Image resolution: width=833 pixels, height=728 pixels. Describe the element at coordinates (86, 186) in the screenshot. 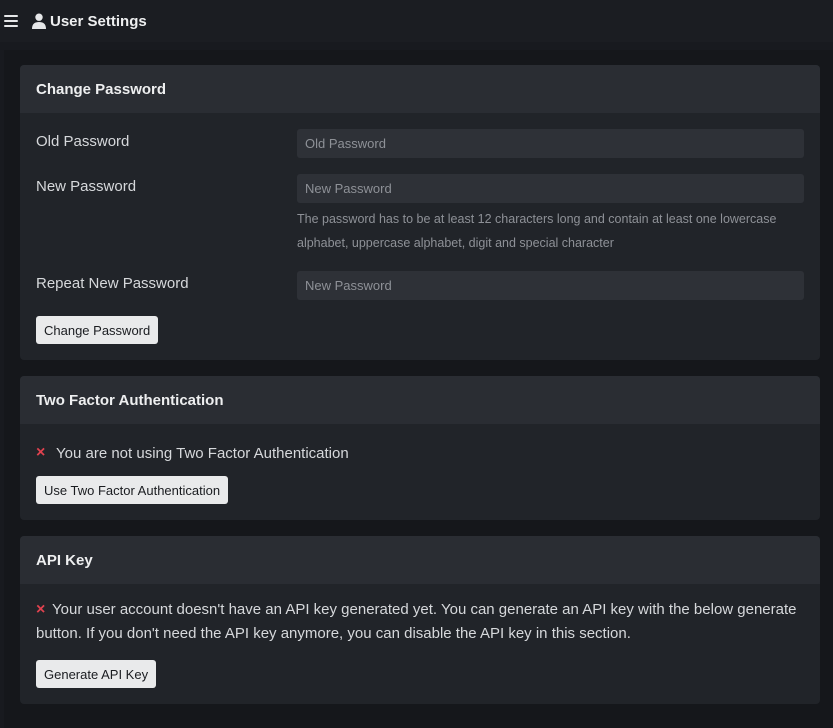

I see `new-password-label: New Password` at that location.